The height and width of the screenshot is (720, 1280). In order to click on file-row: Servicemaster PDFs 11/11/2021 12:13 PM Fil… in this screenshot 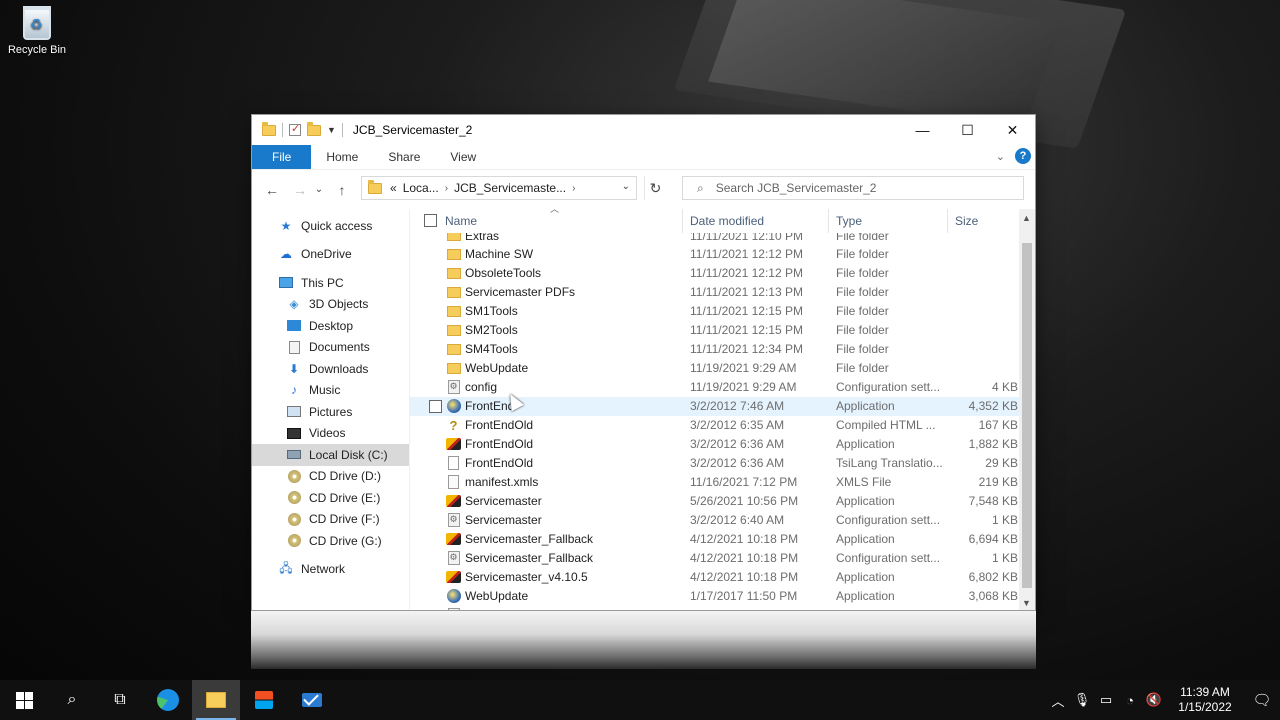, I will do `click(714, 292)`.